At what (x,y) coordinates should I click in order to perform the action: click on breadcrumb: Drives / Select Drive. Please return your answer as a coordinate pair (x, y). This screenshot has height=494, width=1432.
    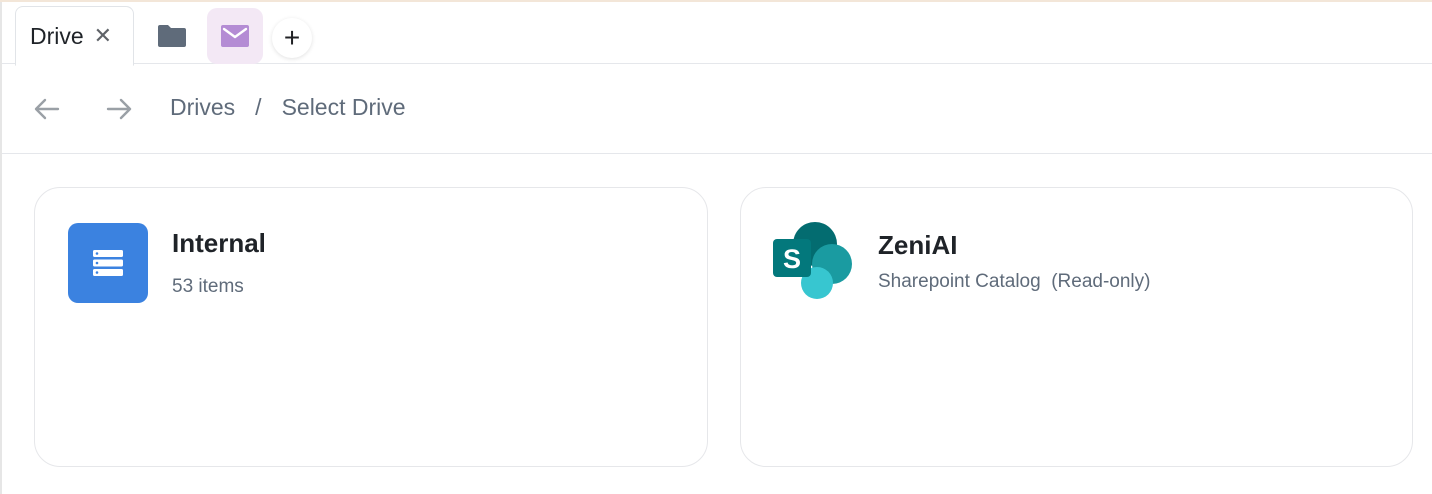
    Looking at the image, I should click on (288, 107).